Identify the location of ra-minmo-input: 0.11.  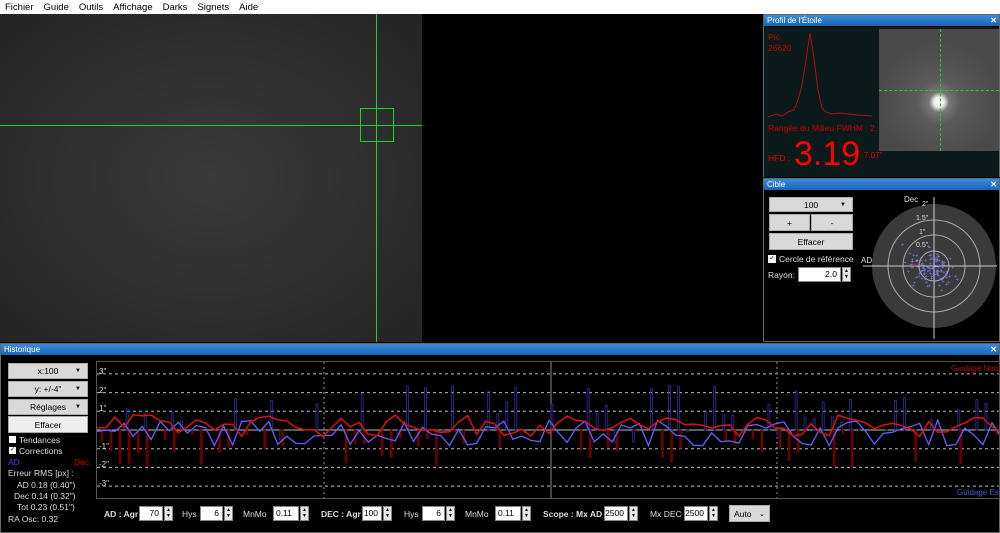
(286, 513).